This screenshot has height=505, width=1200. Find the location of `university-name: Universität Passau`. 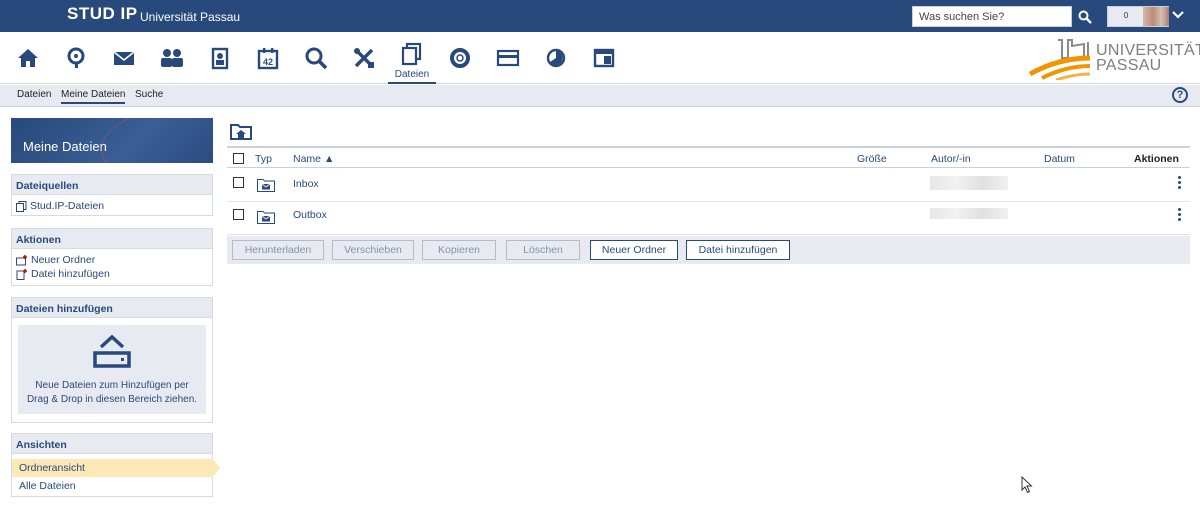

university-name: Universität Passau is located at coordinates (190, 17).